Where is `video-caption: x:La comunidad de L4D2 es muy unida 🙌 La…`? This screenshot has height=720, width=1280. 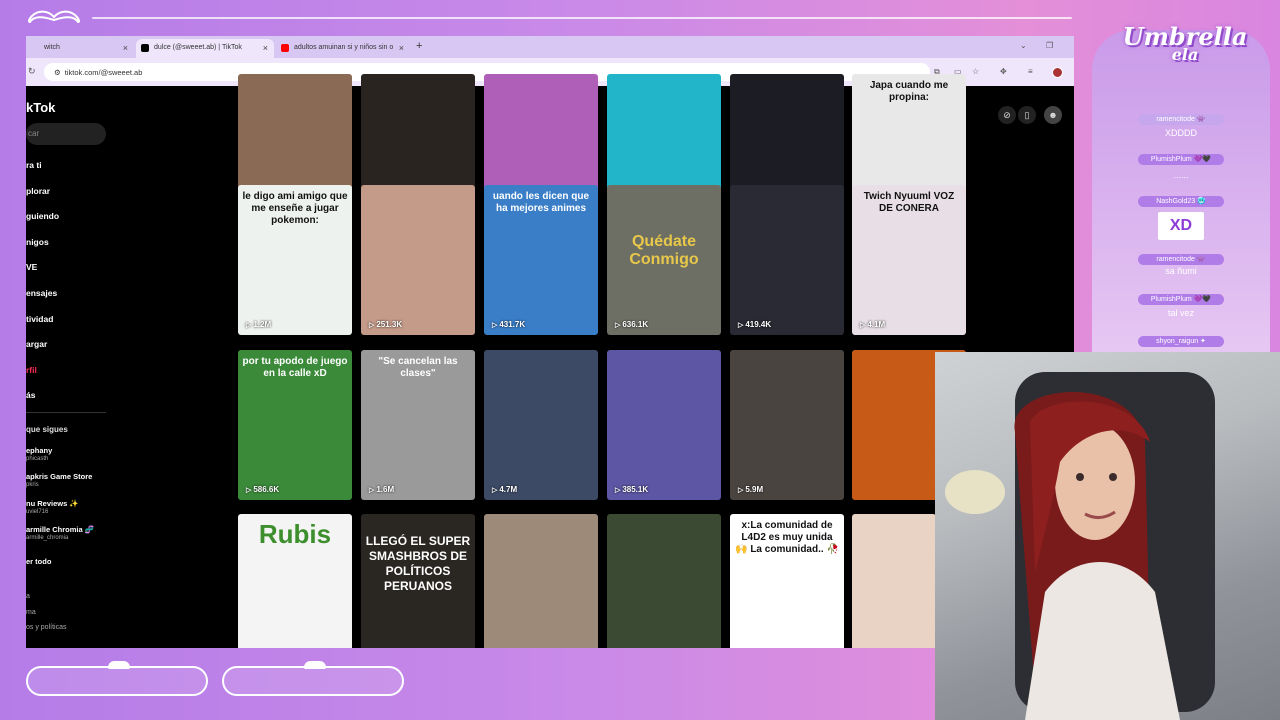 video-caption: x:La comunidad de L4D2 es muy unida 🙌 La… is located at coordinates (787, 537).